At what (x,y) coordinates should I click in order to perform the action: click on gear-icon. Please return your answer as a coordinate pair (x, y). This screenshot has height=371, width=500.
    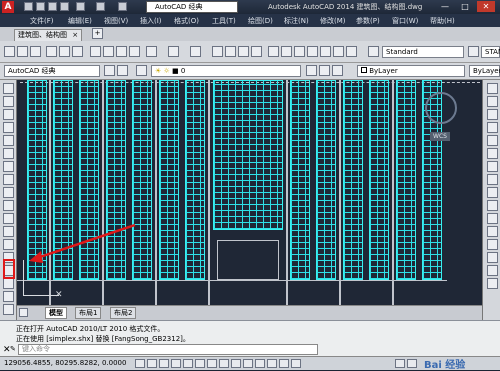
    Looking at the image, I should click on (109, 70).